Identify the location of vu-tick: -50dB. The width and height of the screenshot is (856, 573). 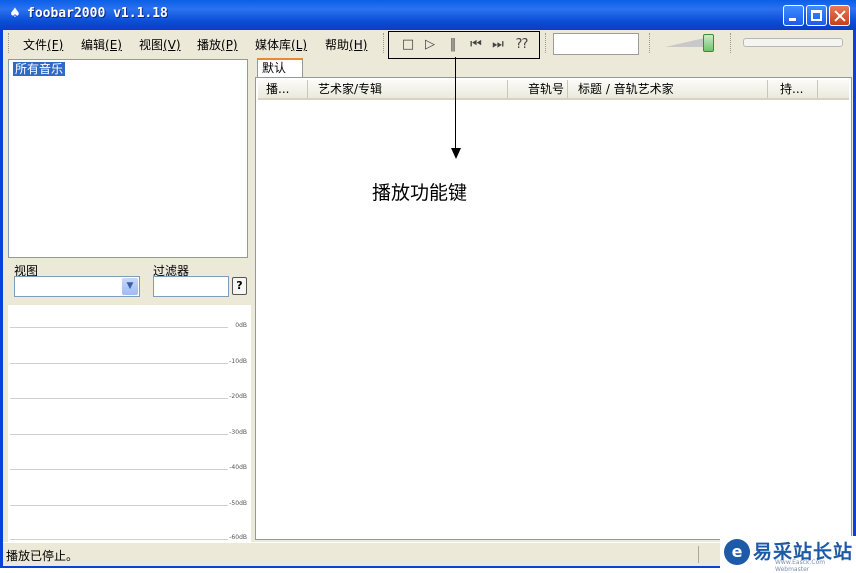
(238, 503).